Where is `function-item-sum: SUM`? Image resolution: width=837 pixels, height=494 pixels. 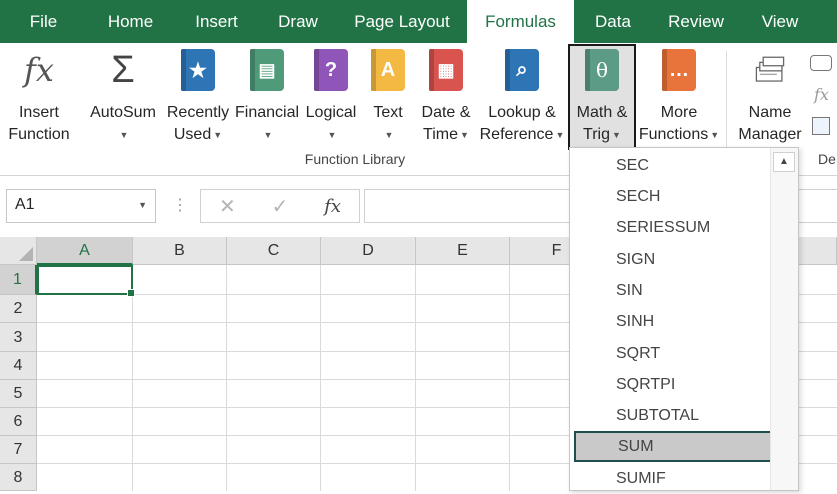 function-item-sum: SUM is located at coordinates (674, 446).